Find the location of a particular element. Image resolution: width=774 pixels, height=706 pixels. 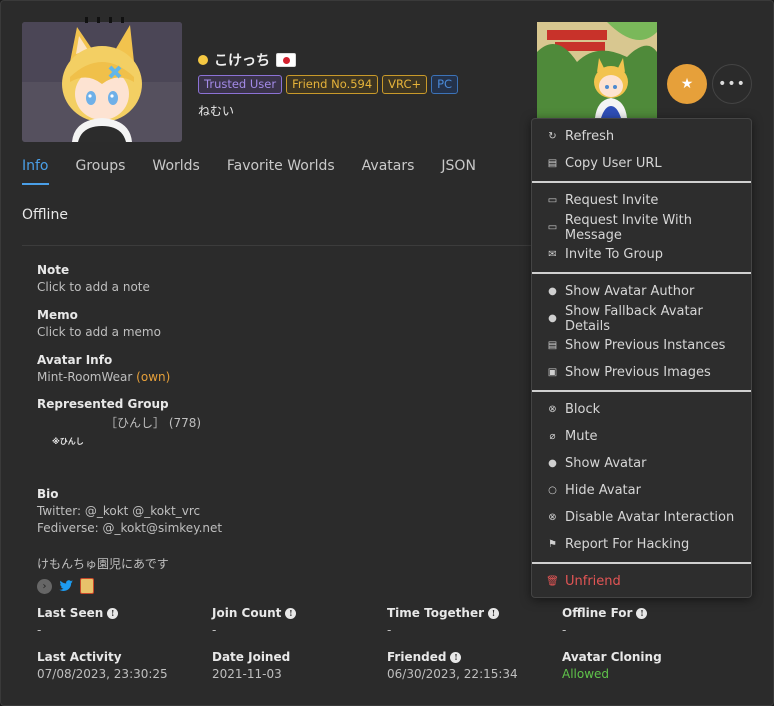

location-status: Offline is located at coordinates (45, 215).